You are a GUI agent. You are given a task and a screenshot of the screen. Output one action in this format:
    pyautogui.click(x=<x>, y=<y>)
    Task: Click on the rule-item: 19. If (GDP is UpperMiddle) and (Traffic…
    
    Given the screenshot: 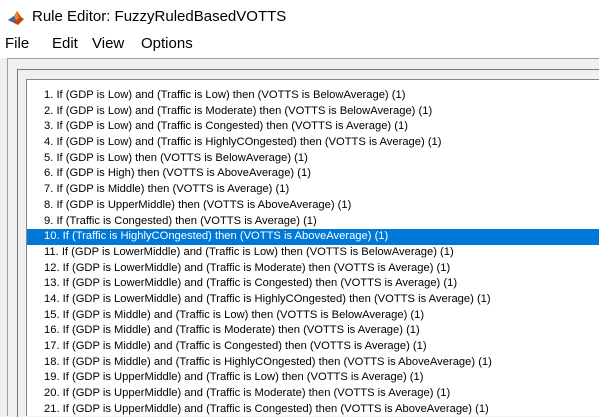 What is the action you would take?
    pyautogui.click(x=313, y=378)
    